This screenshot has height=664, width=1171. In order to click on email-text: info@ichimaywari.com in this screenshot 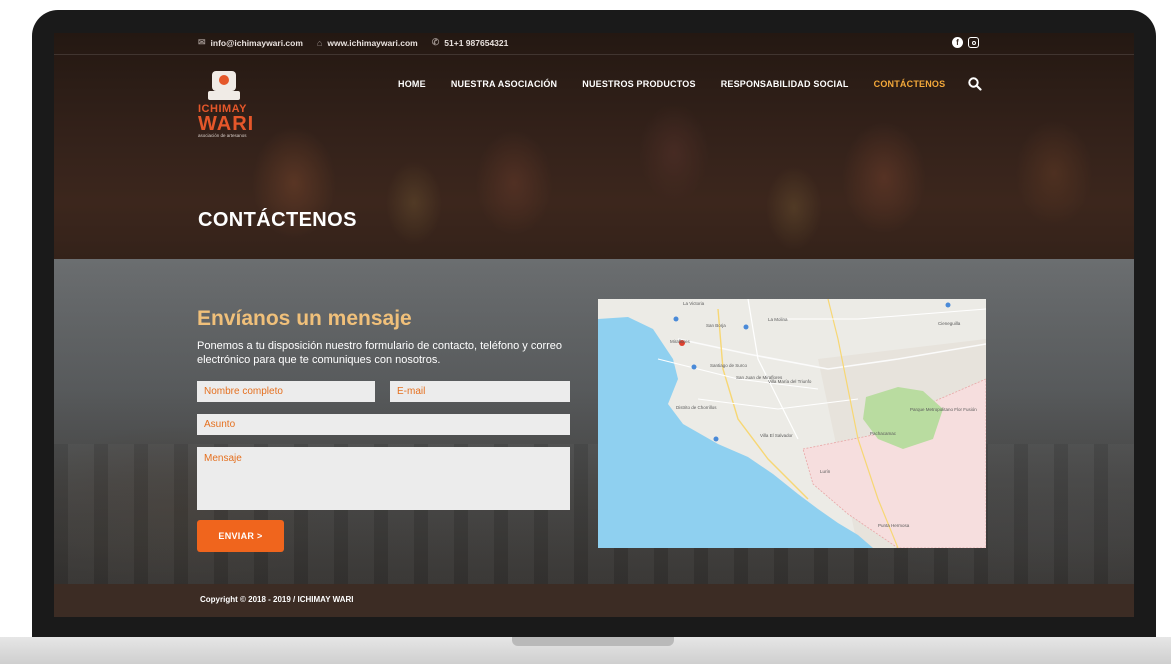, I will do `click(256, 42)`.